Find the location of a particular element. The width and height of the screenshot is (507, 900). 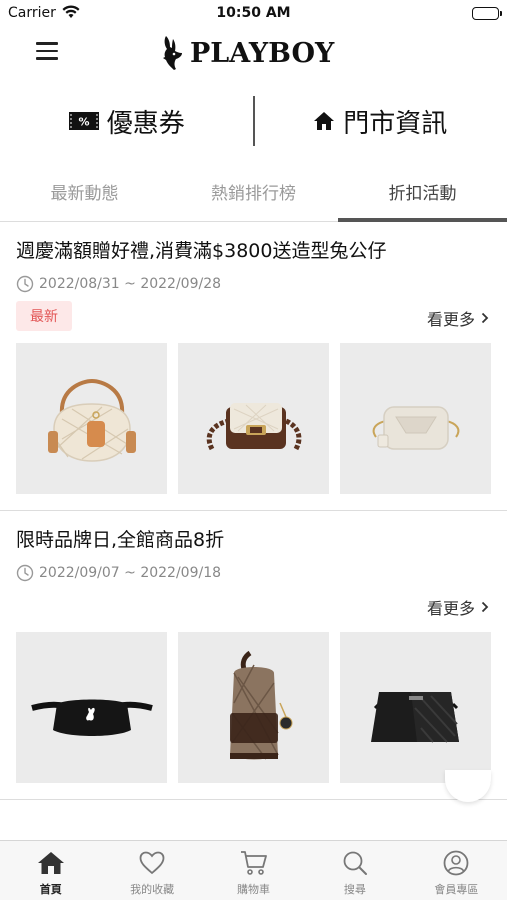

hamburger-menu-icon is located at coordinates (47, 51).